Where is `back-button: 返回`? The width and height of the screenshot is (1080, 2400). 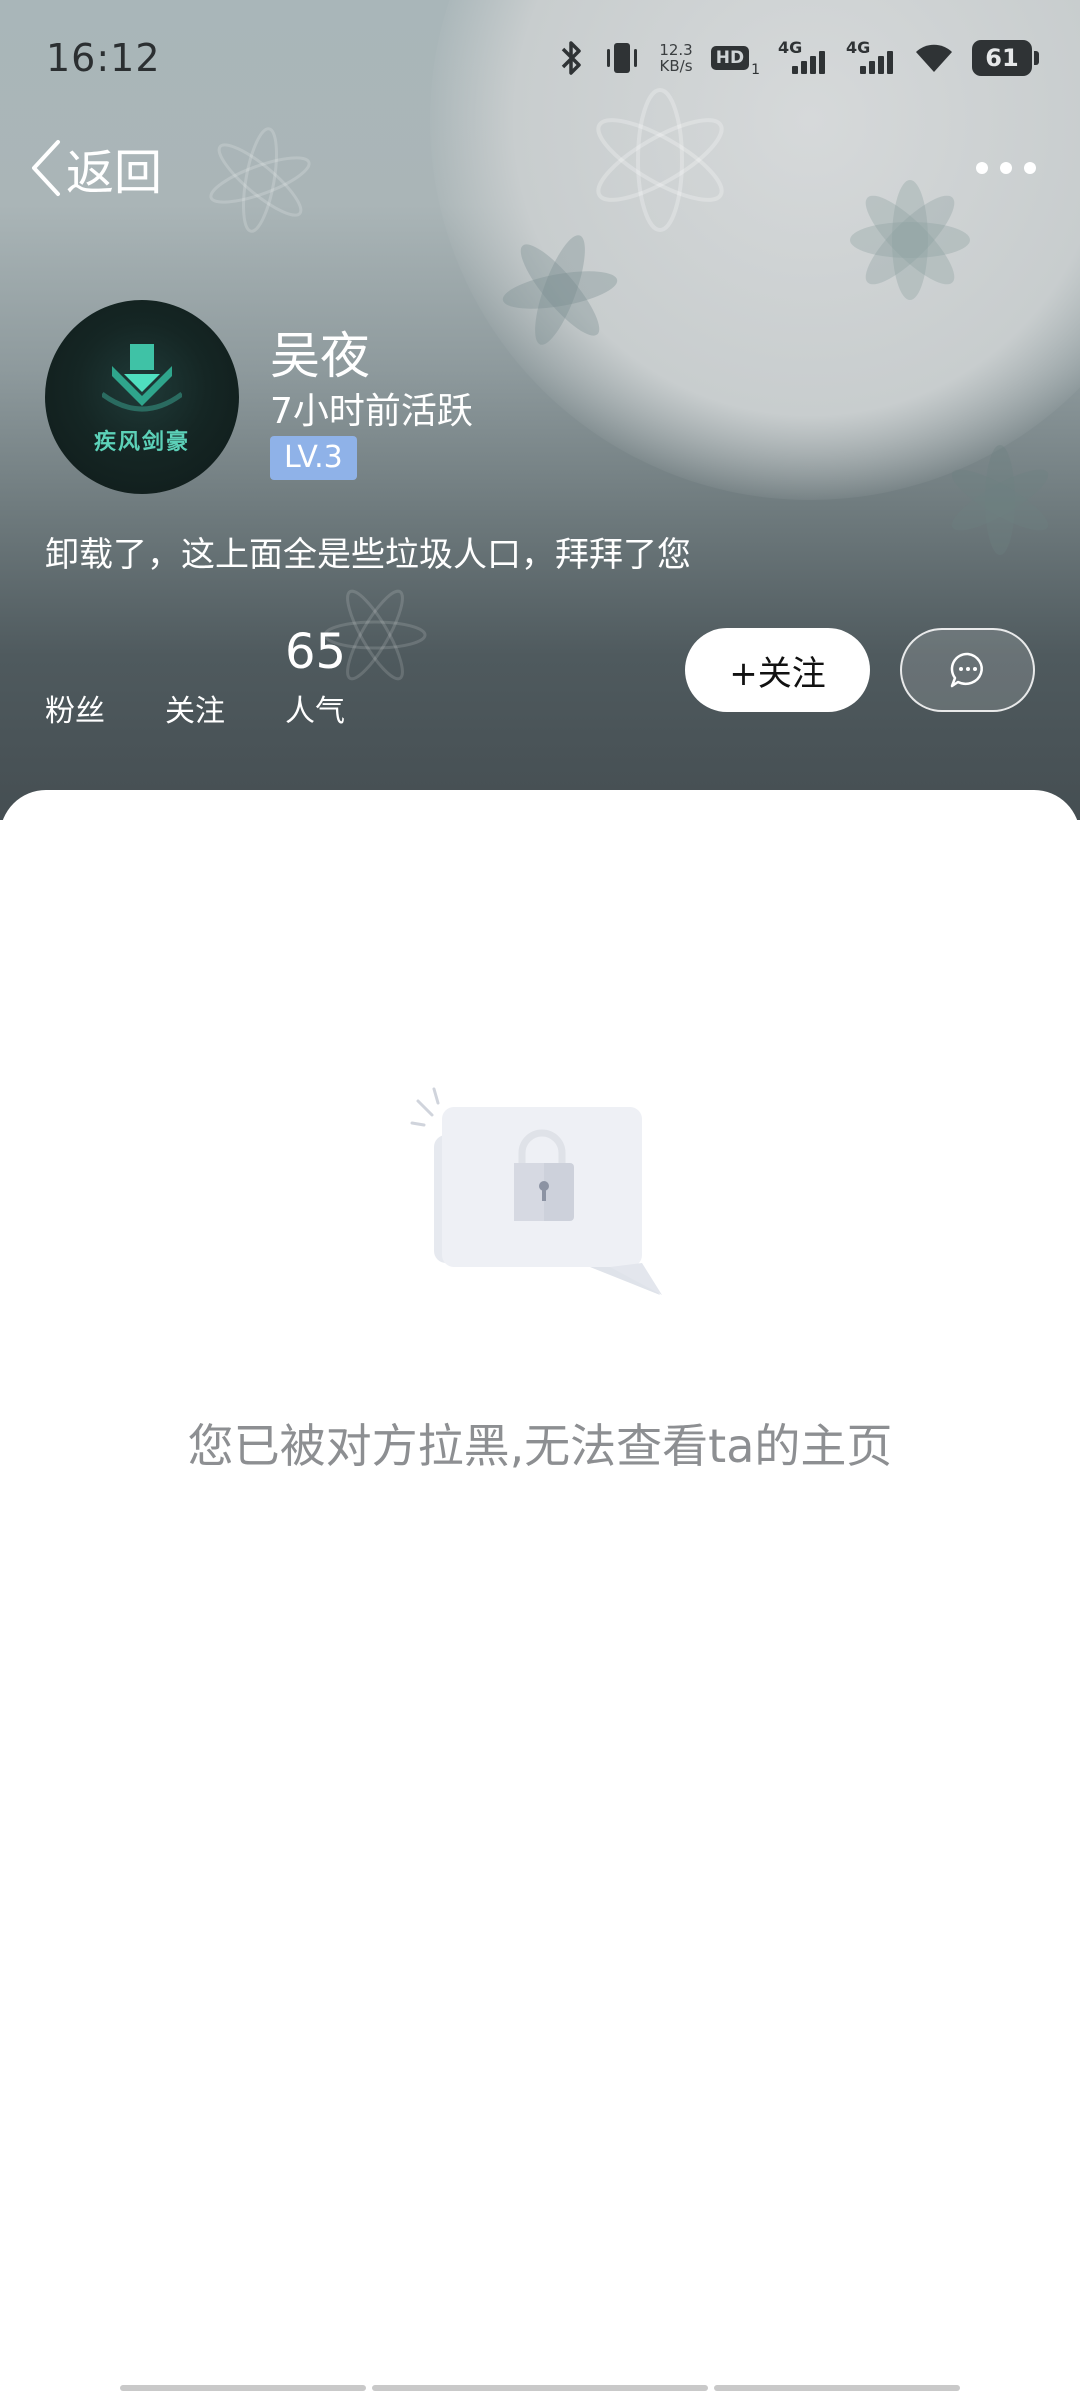
back-button: 返回 is located at coordinates (95, 168).